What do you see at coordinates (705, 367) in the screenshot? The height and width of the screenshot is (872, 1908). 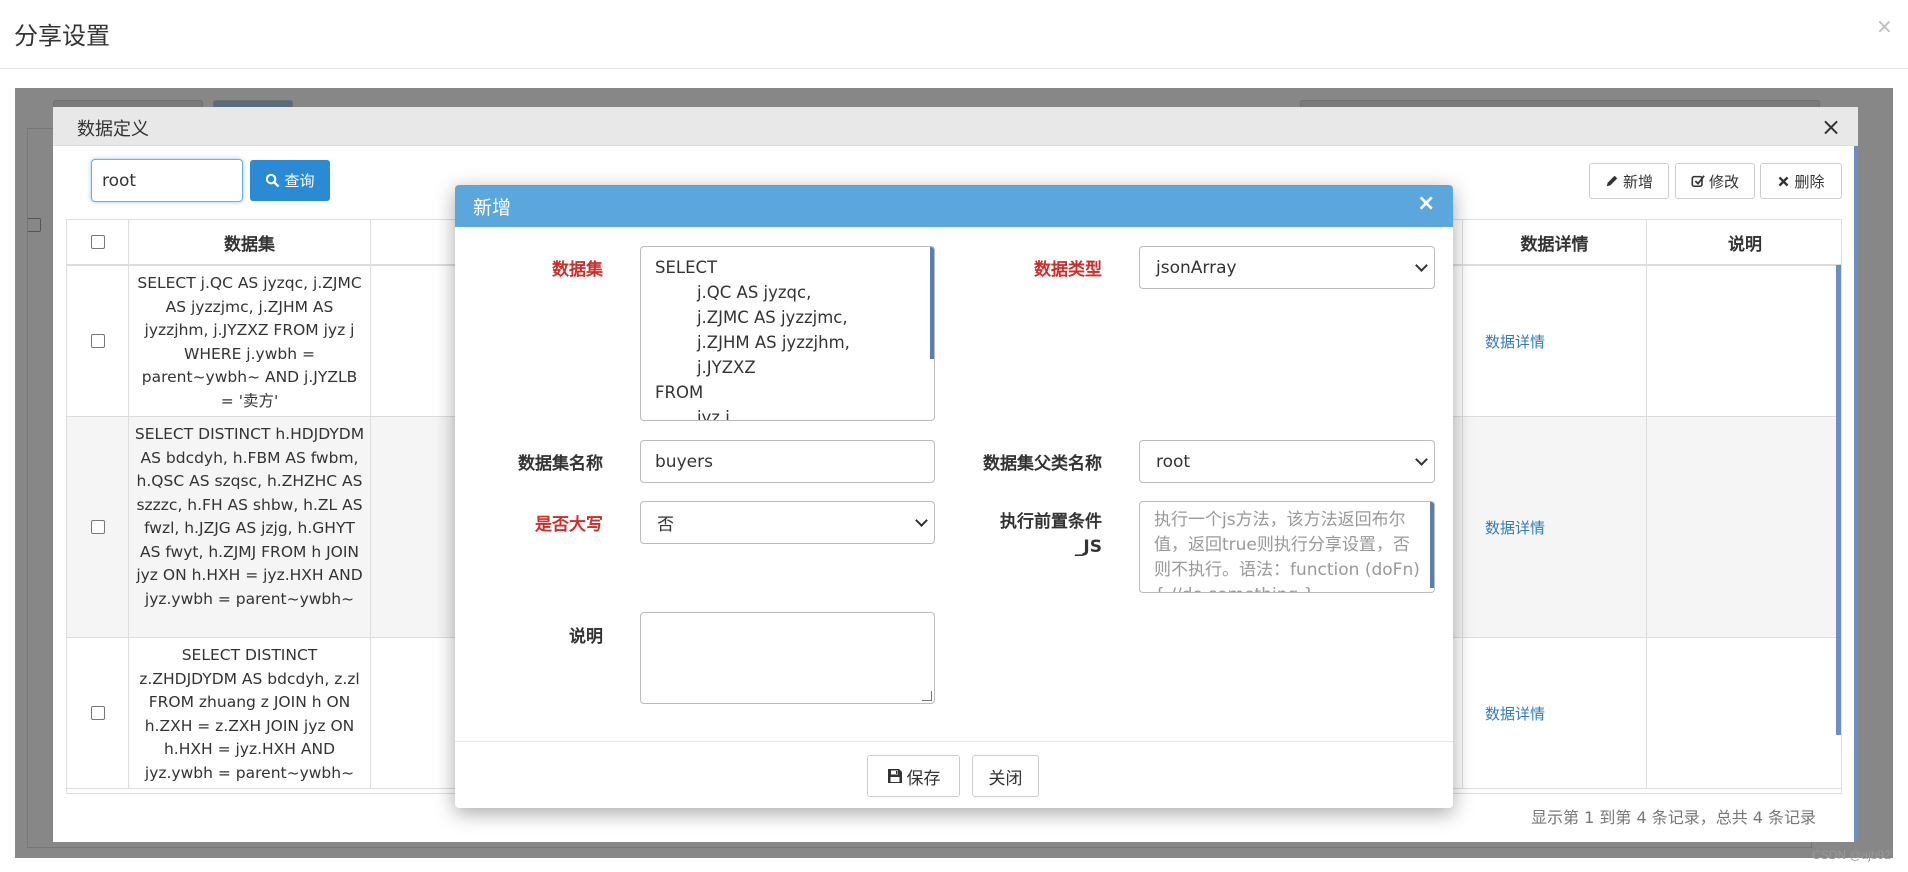 I see `sql-line: j.JYZXZ` at bounding box center [705, 367].